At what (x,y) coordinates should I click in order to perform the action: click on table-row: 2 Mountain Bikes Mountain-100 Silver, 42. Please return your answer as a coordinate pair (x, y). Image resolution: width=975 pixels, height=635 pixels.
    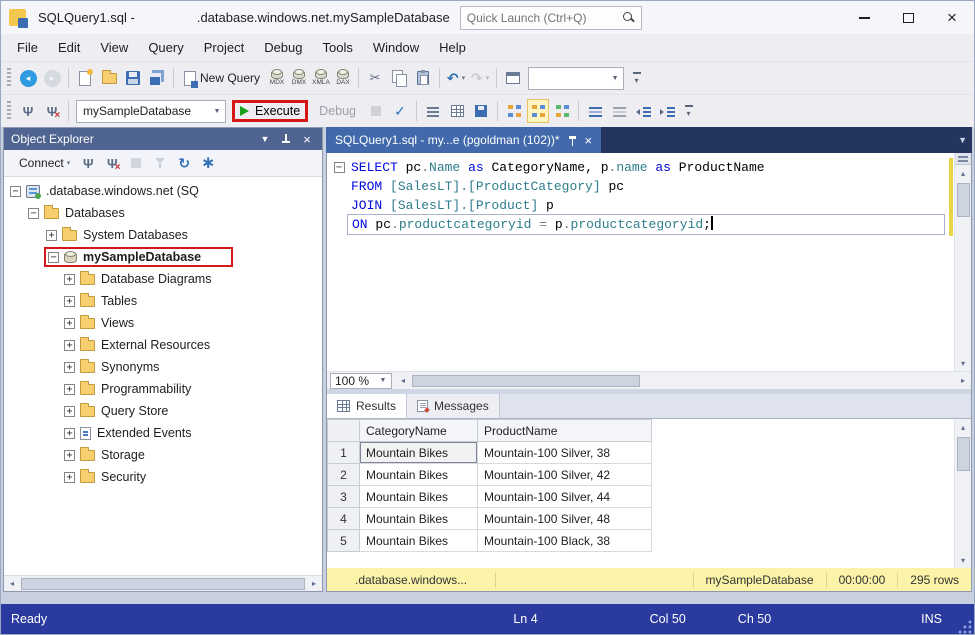
    Looking at the image, I should click on (489, 474).